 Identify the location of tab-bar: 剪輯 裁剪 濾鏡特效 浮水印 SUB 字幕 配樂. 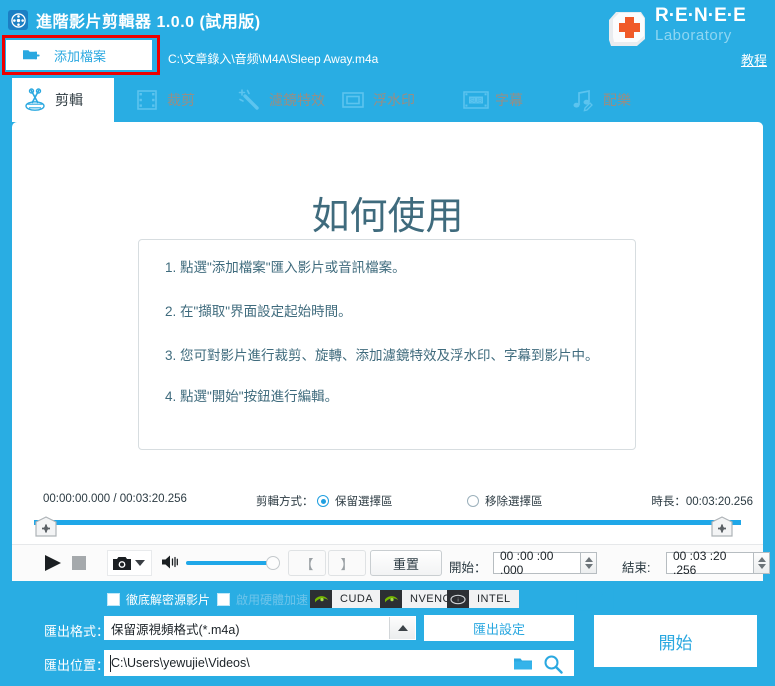
(387, 100).